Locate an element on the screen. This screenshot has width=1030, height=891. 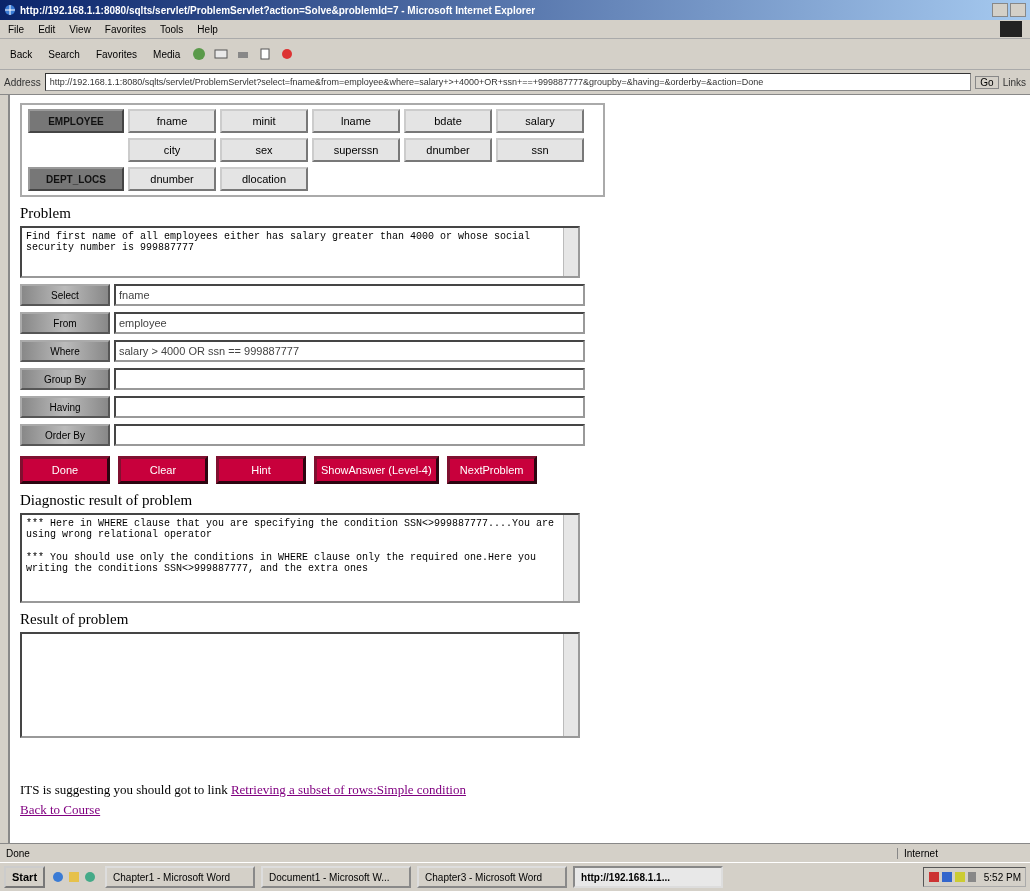
address-field: http://192.168.1.1:8080/sqlts/servlet/ProblemServlet?select=fname&from=employee&where=salary+>+4000+OR+ssn+==+999887777&groupby=&having=&orderby=&action=Done is located at coordinates (508, 82).